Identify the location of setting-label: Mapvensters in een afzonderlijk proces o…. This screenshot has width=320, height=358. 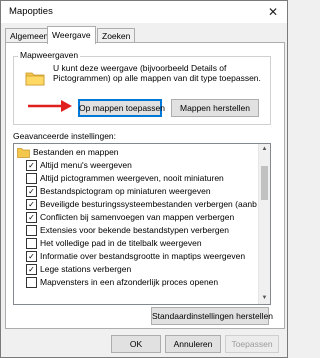
(129, 282).